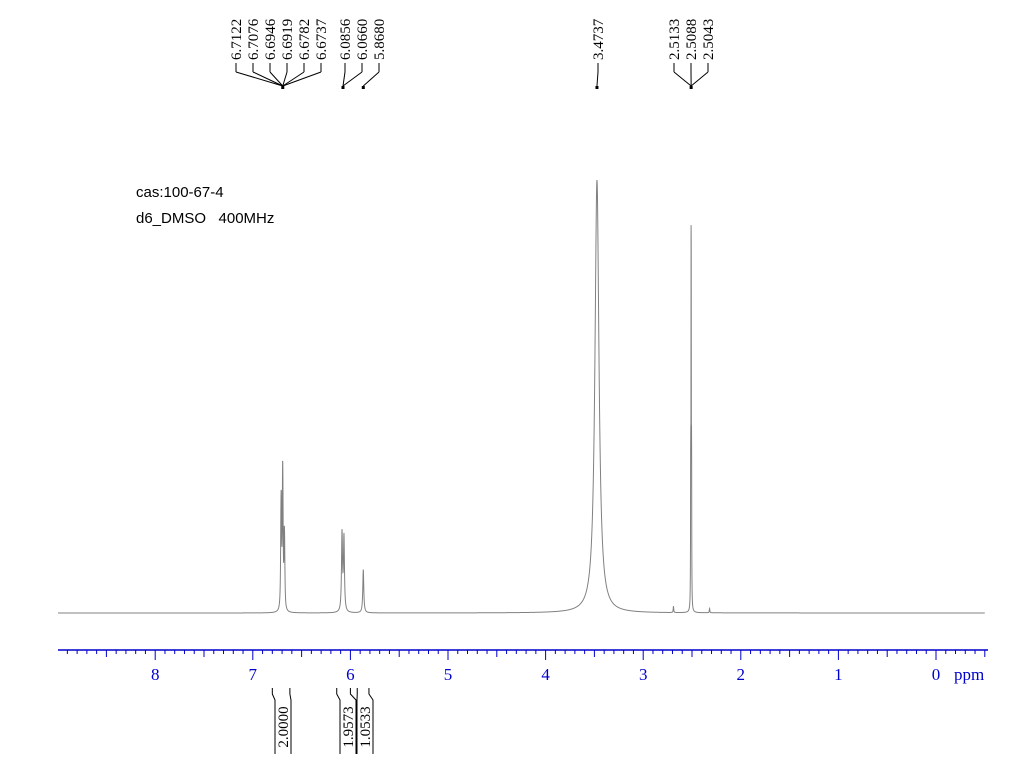 The width and height of the screenshot is (1026, 781). Describe the element at coordinates (349, 726) in the screenshot. I see `integral-value-label: 1.9573` at that location.